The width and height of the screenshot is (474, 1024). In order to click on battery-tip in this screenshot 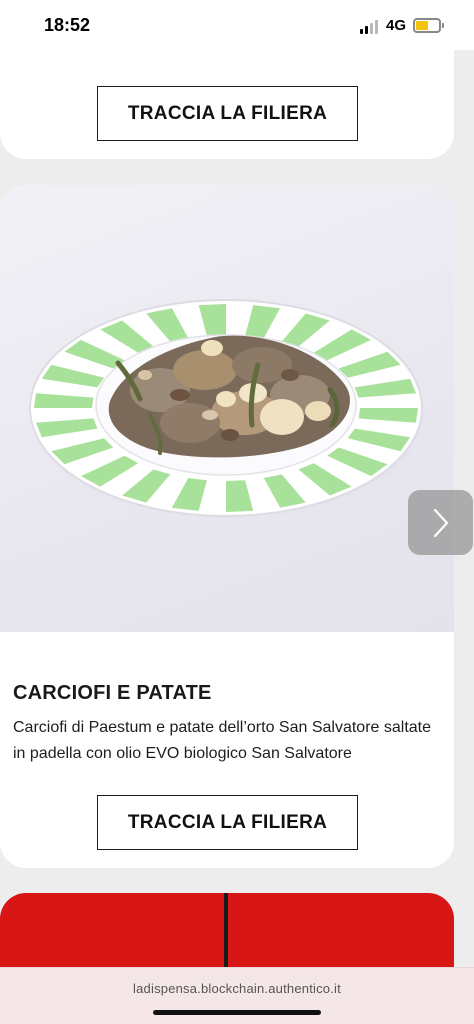, I will do `click(443, 25)`.